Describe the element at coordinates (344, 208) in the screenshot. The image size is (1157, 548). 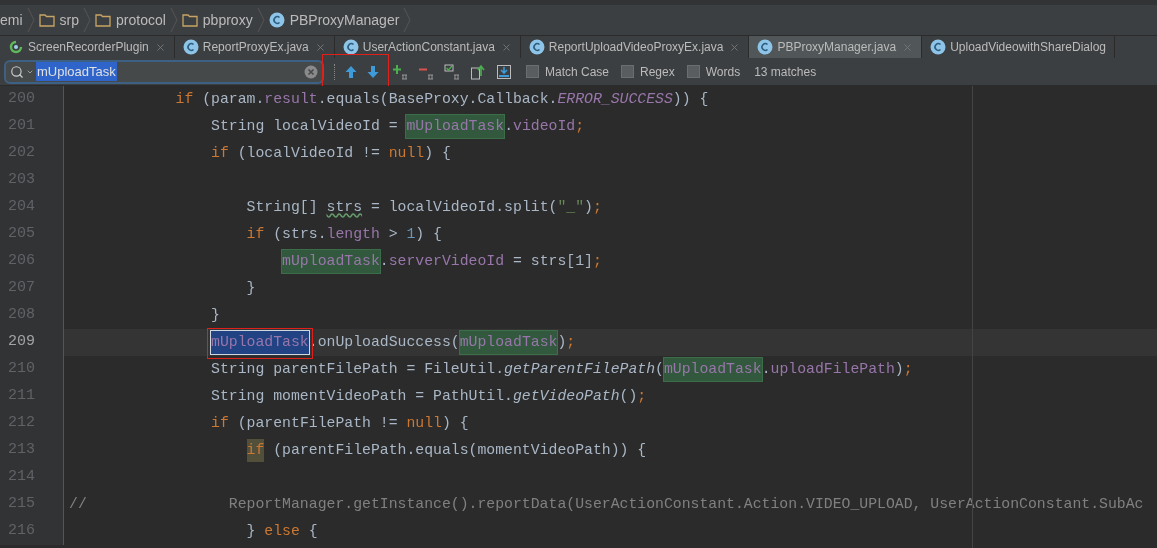
I see `code-text: strs` at that location.